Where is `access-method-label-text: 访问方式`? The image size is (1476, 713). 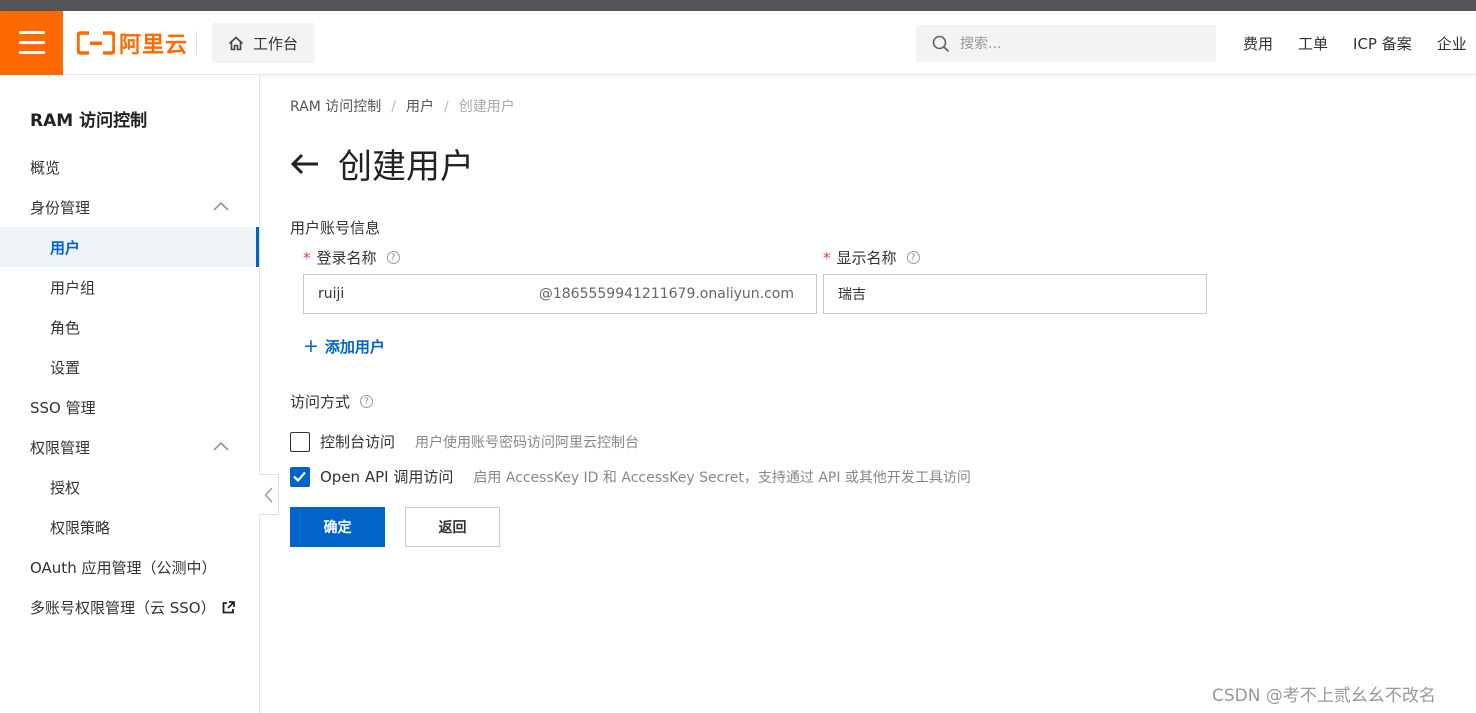 access-method-label-text: 访问方式 is located at coordinates (320, 402).